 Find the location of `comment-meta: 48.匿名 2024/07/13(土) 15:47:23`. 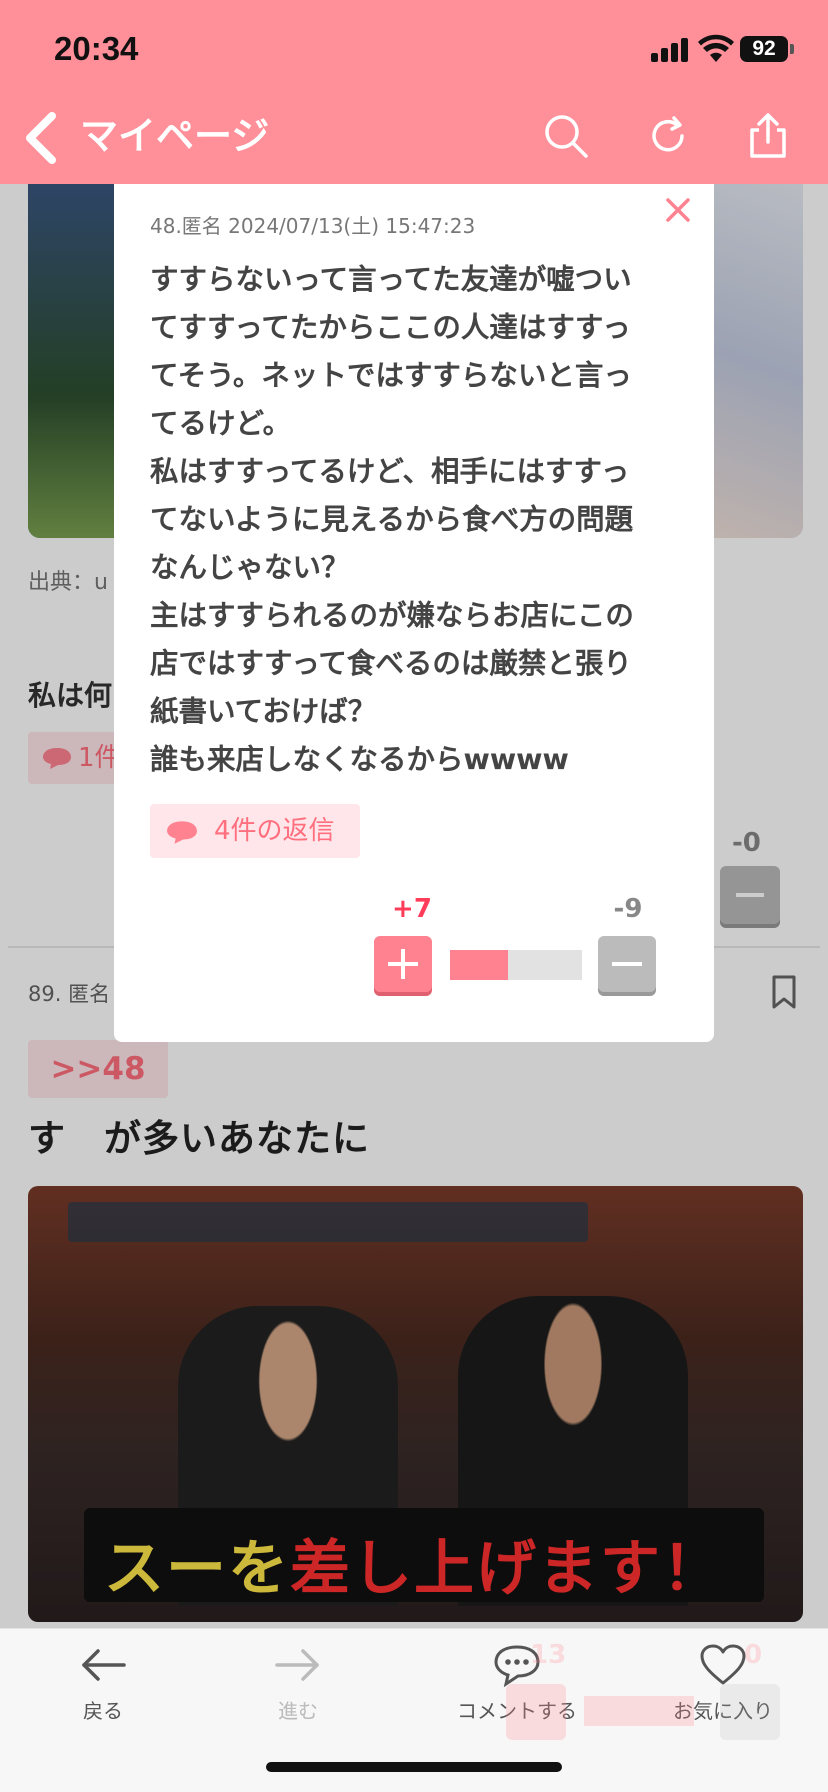

comment-meta: 48.匿名 2024/07/13(土) 15:47:23 is located at coordinates (313, 226).